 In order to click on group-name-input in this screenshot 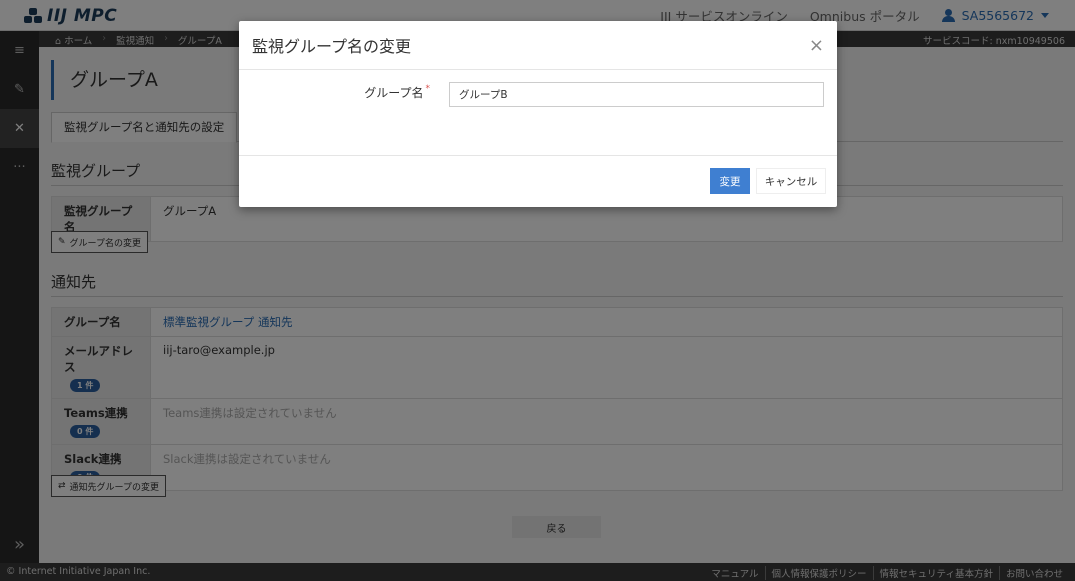, I will do `click(636, 94)`.